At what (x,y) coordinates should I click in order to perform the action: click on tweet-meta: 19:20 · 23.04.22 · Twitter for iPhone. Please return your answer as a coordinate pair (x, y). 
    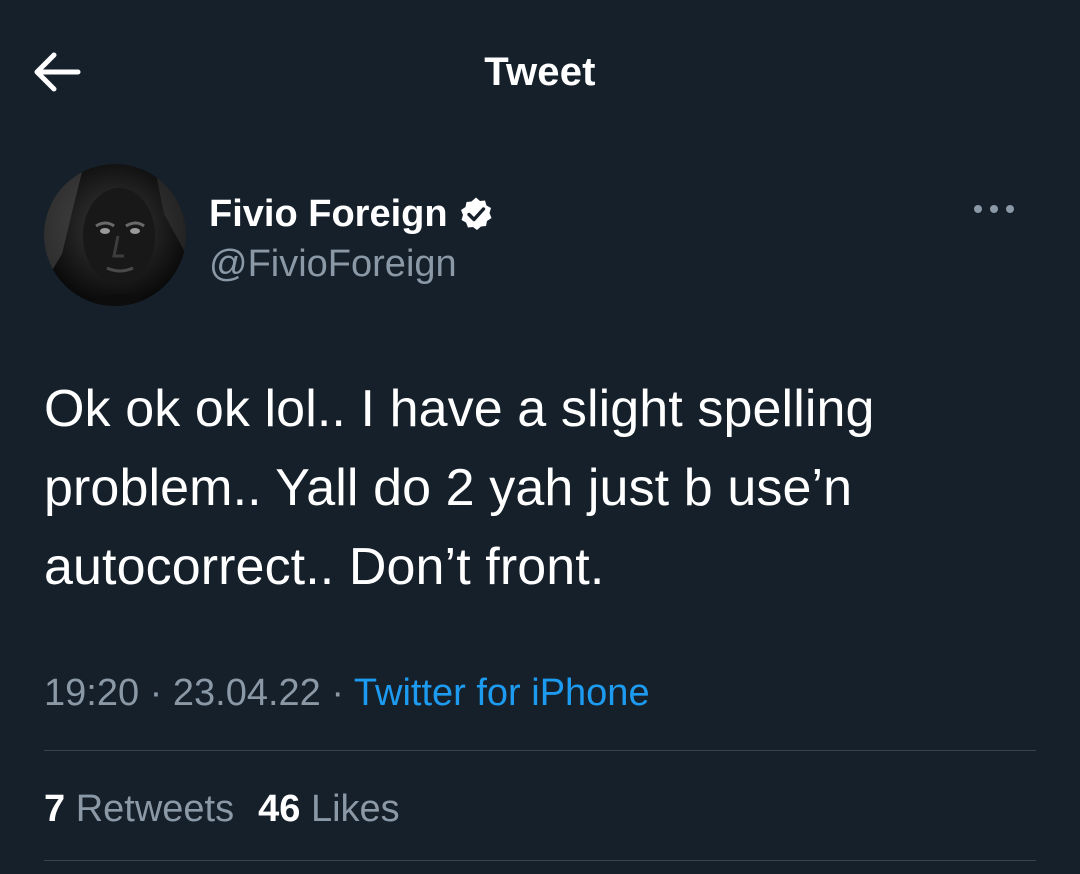
    Looking at the image, I should click on (347, 693).